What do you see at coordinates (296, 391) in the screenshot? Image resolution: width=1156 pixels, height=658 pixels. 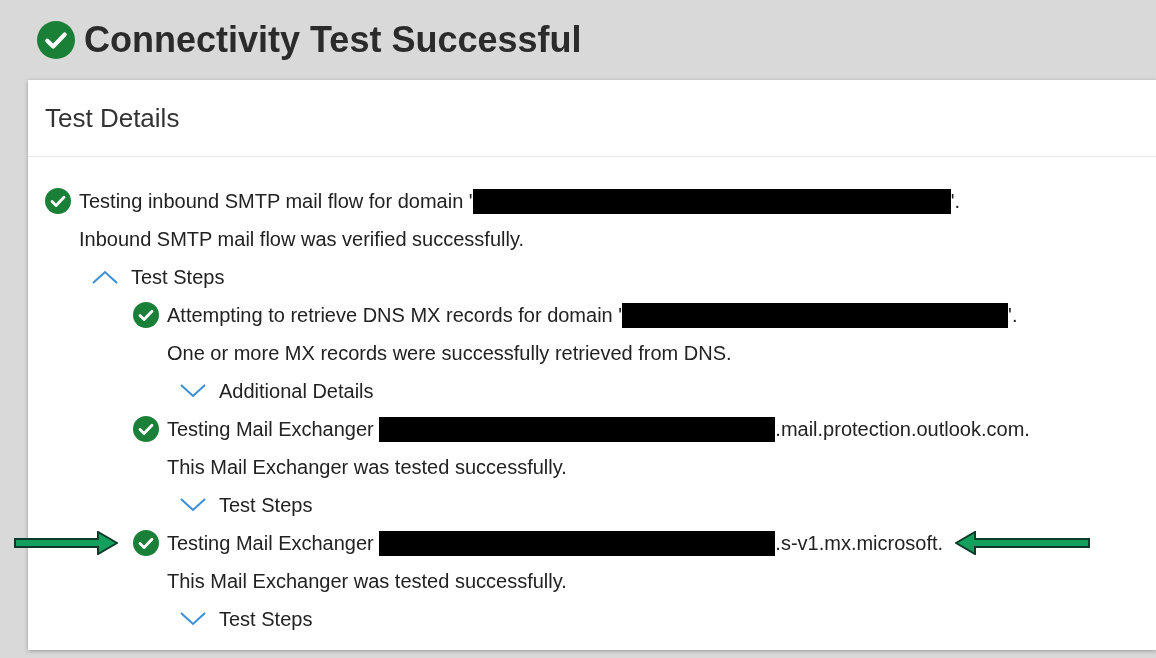 I see `section-toggle: Additional Details` at bounding box center [296, 391].